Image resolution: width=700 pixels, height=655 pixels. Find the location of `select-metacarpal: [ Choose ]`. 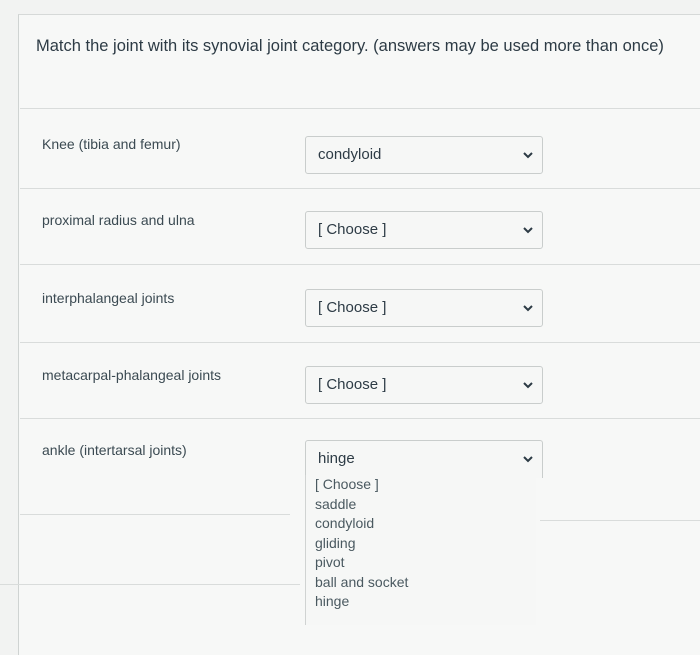

select-metacarpal: [ Choose ] is located at coordinates (424, 385).